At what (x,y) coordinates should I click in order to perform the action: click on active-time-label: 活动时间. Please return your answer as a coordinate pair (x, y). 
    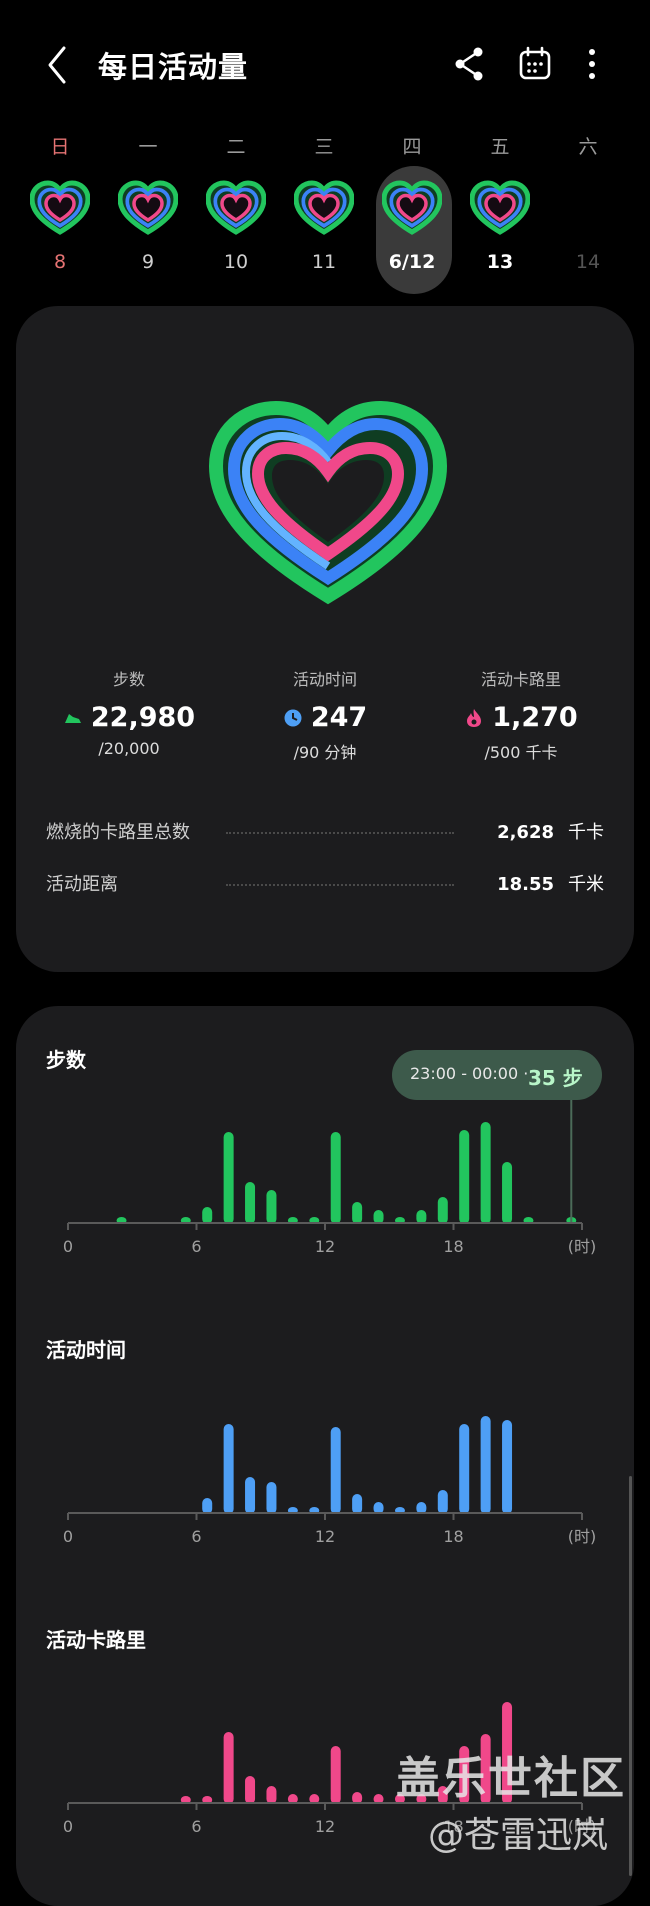
    Looking at the image, I should click on (324, 679).